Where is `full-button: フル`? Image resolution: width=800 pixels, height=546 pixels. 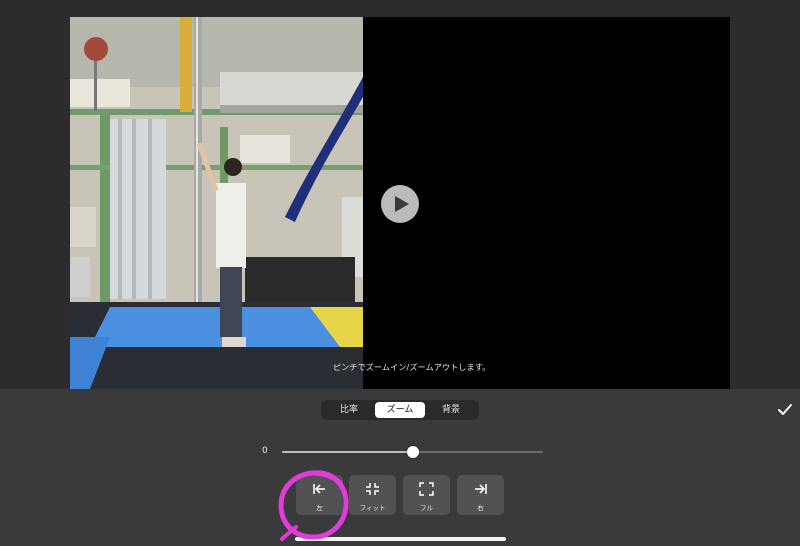 full-button: フル is located at coordinates (426, 495).